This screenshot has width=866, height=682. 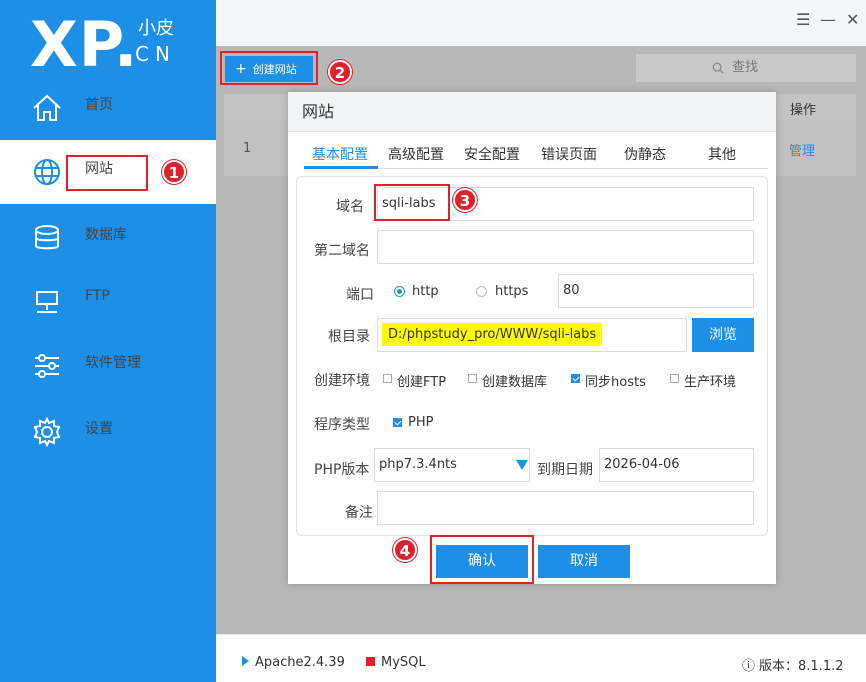 I want to click on program-type-label: 程序类型, so click(x=342, y=425).